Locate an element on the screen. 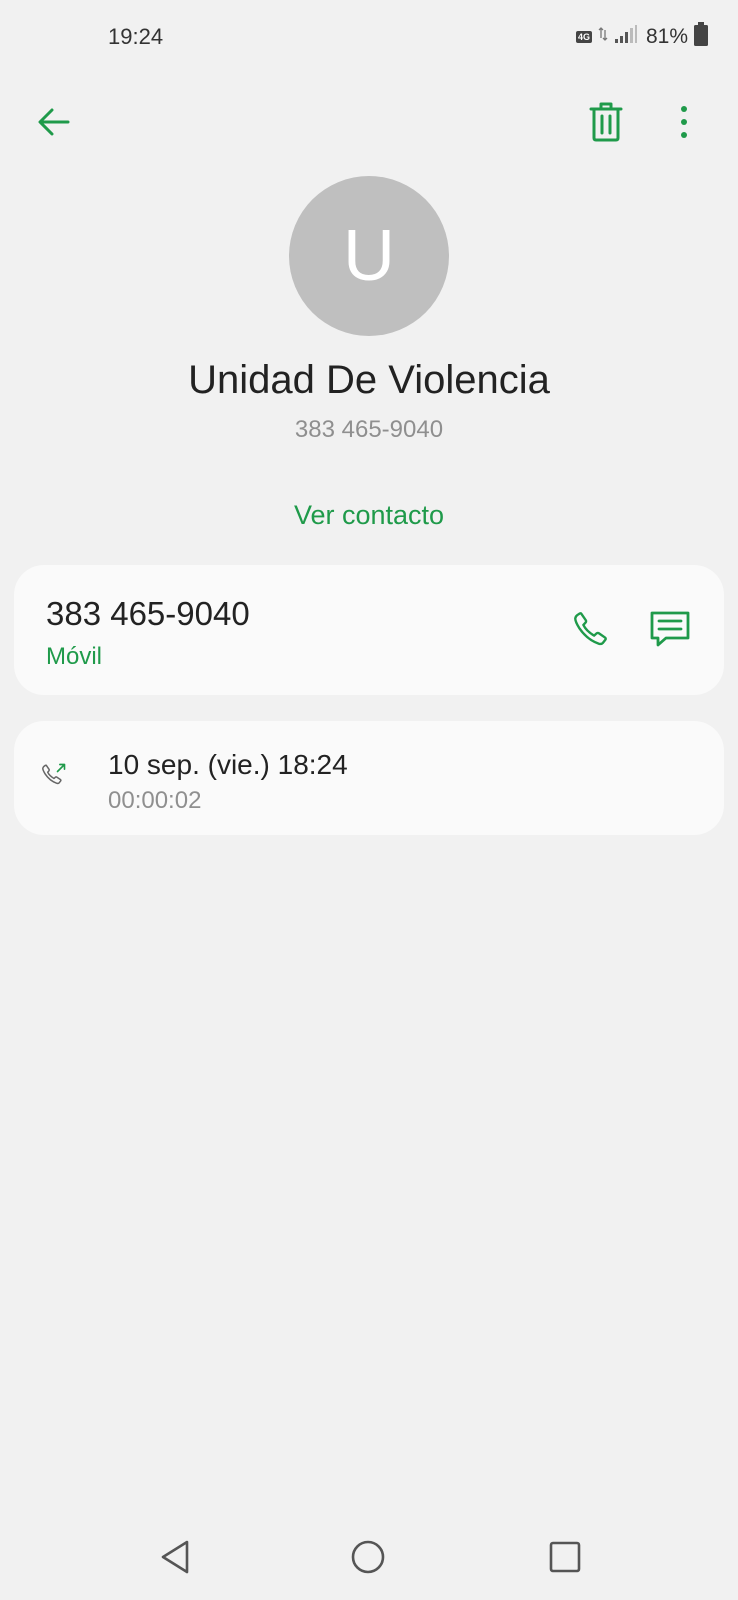 The width and height of the screenshot is (738, 1600). signal-icon is located at coordinates (626, 36).